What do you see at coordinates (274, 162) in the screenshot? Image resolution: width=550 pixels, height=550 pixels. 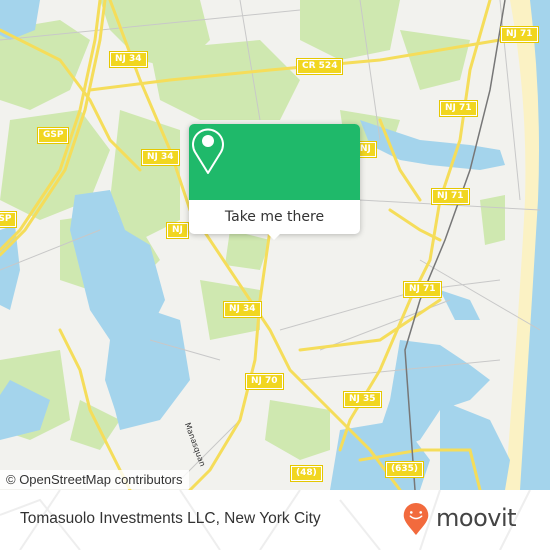 I see `popup-header` at bounding box center [274, 162].